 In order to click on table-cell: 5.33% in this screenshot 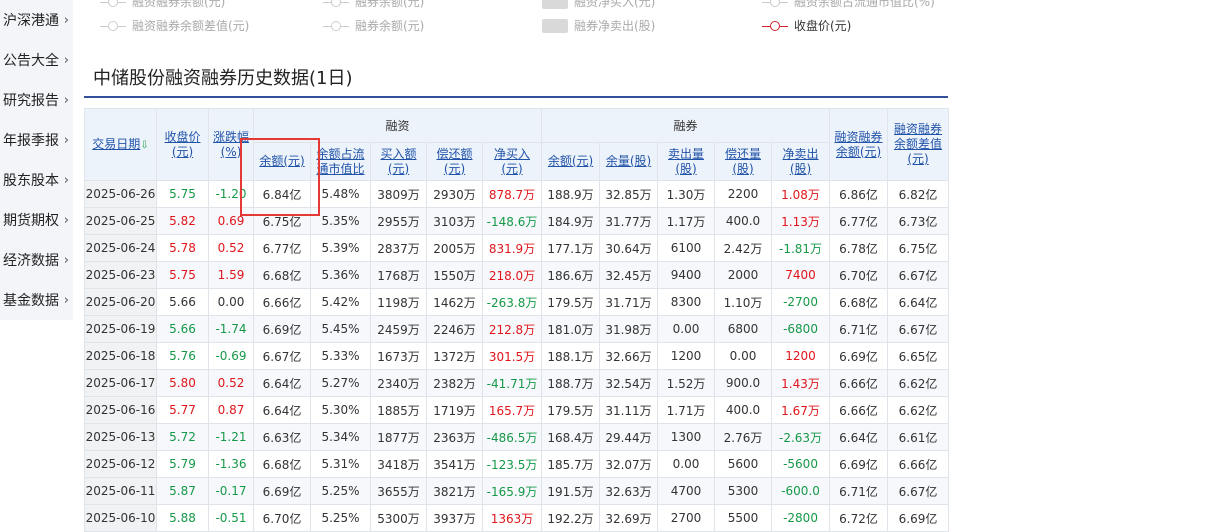, I will do `click(340, 356)`.